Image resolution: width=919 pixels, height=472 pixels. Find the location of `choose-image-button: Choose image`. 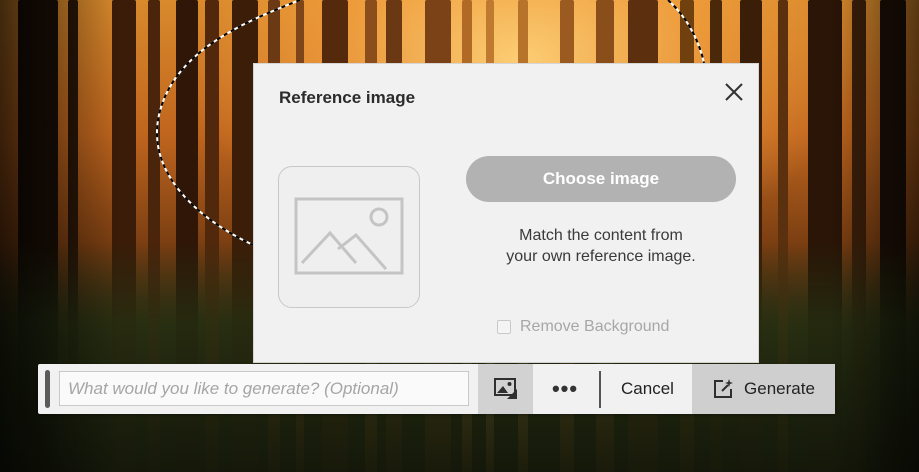

choose-image-button: Choose image is located at coordinates (601, 179).